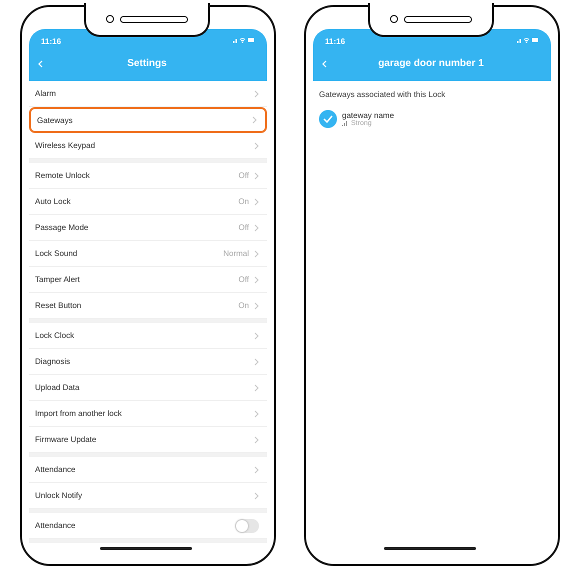  I want to click on setting-label: Upload Data, so click(57, 387).